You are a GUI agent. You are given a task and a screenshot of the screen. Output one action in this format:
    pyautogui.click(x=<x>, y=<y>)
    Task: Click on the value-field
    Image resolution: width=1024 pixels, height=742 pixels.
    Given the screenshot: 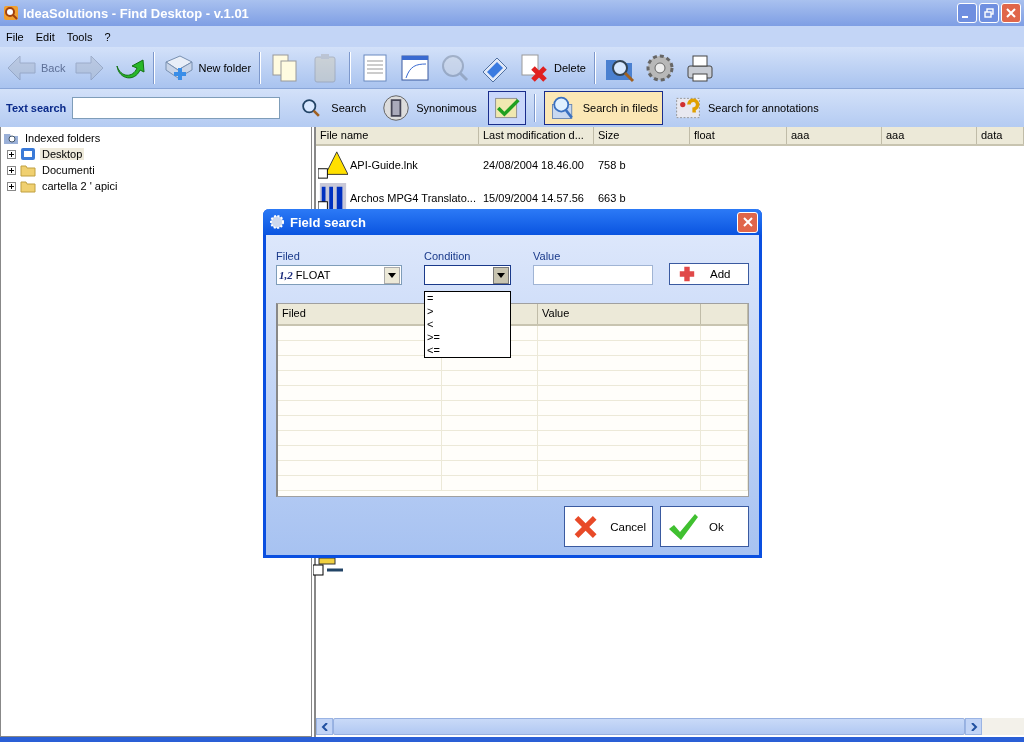 What is the action you would take?
    pyautogui.click(x=593, y=275)
    